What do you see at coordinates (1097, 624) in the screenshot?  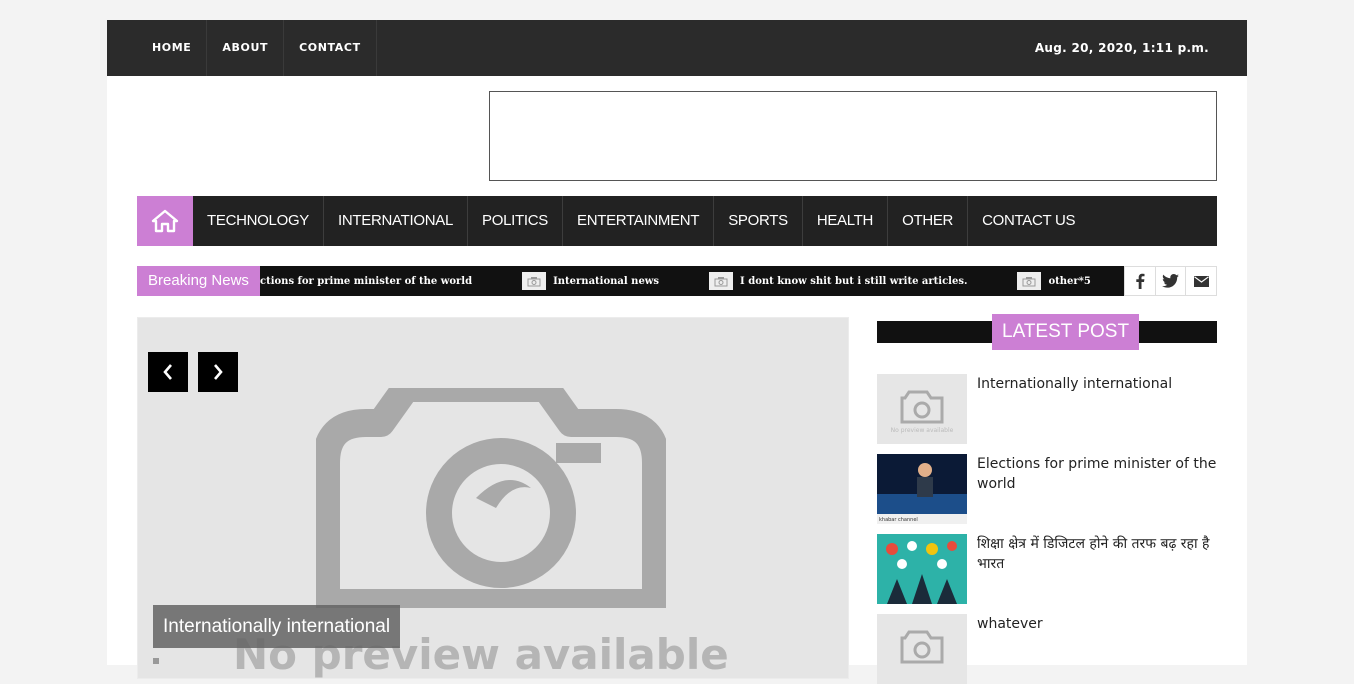 I see `post-title: whatever` at bounding box center [1097, 624].